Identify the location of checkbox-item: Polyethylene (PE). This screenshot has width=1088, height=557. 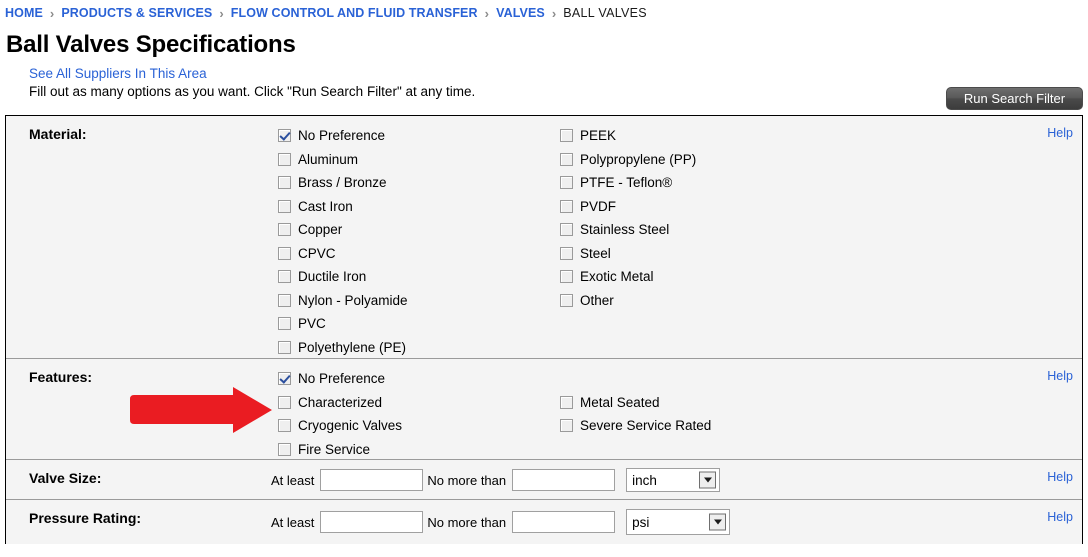
(343, 348).